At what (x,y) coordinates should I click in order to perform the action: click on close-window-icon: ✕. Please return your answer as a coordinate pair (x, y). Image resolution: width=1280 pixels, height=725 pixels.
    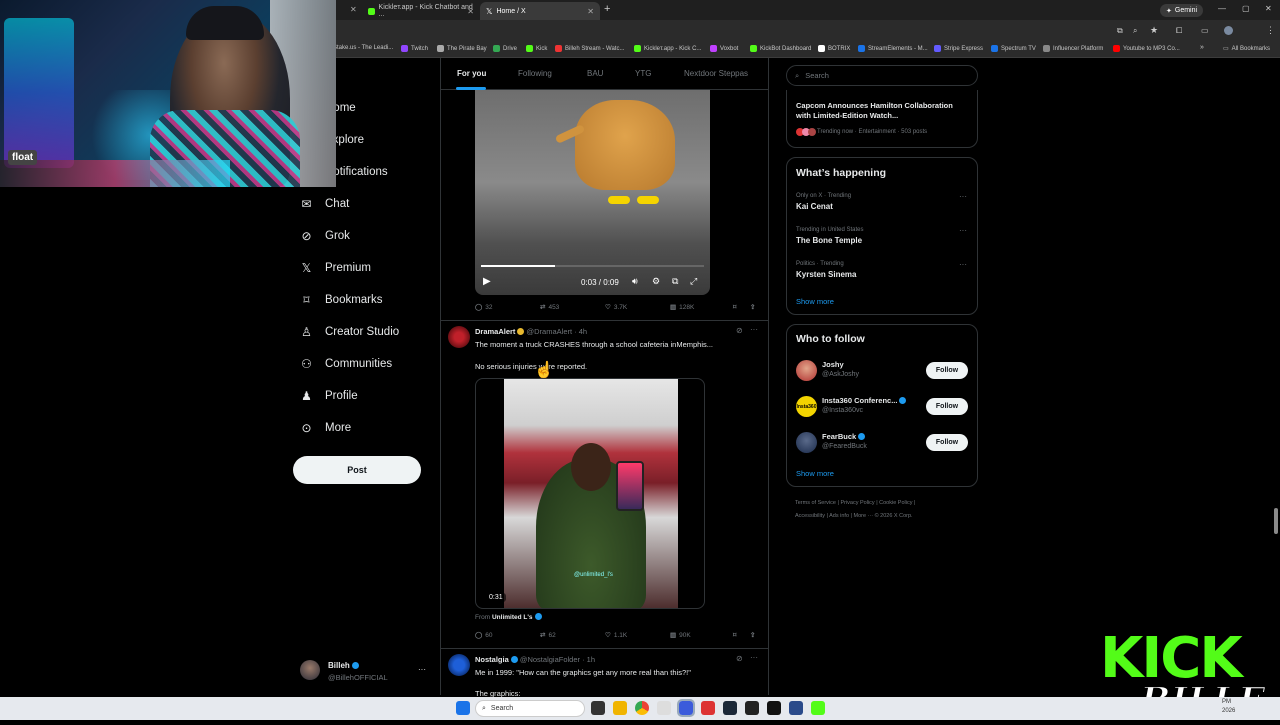
    Looking at the image, I should click on (1268, 8).